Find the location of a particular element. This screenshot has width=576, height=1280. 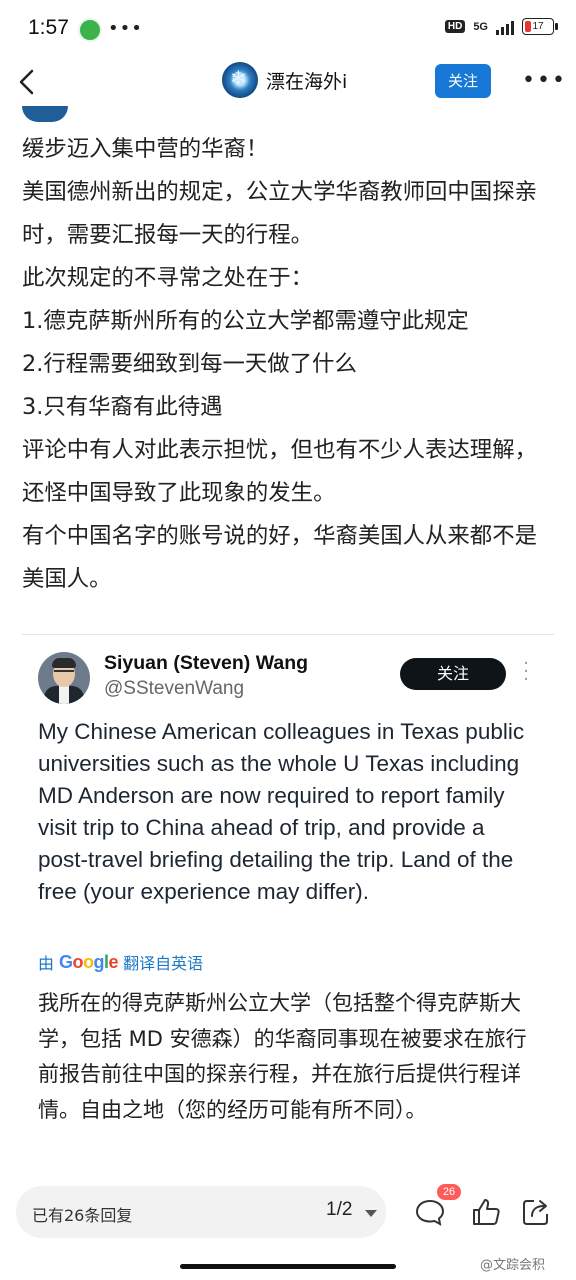

home-indicator is located at coordinates (288, 1266).